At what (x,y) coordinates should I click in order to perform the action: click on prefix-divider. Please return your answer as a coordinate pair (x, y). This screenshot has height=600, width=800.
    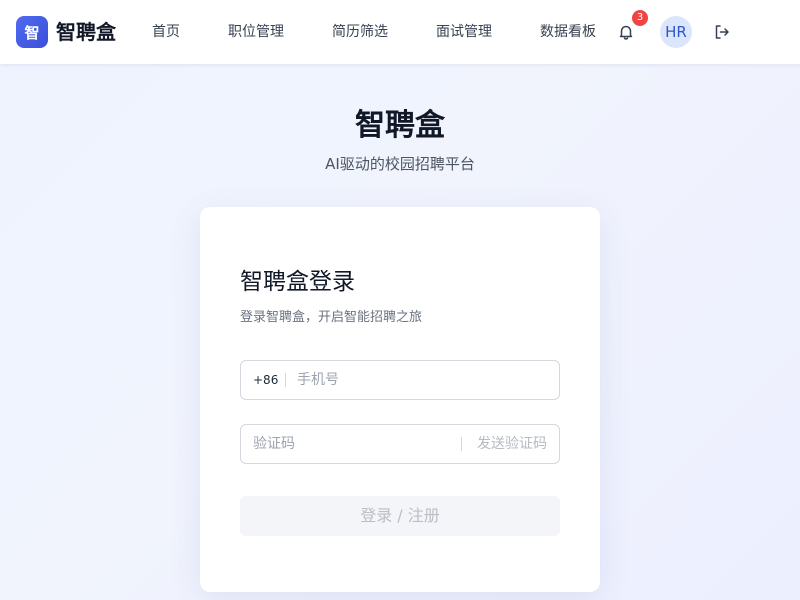
    Looking at the image, I should click on (285, 380).